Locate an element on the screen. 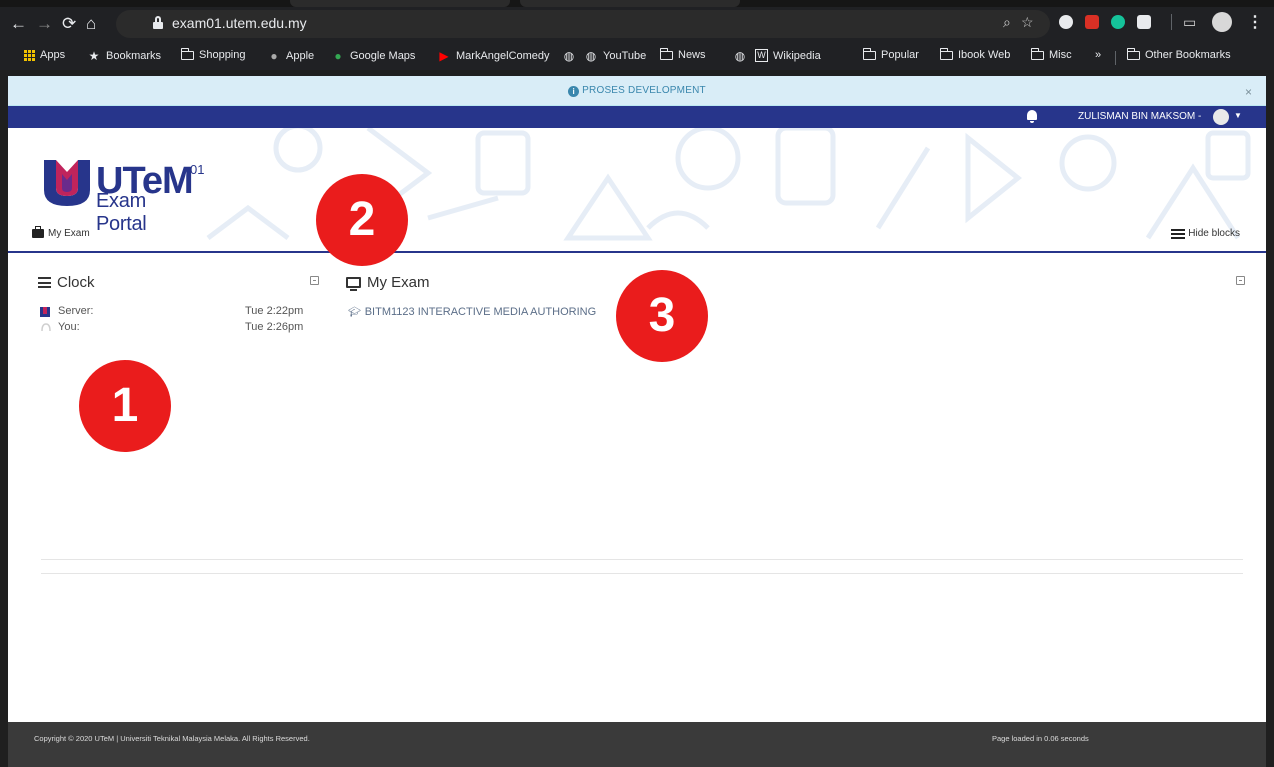 This screenshot has height=767, width=1274. hamburger-icon is located at coordinates (44, 282).